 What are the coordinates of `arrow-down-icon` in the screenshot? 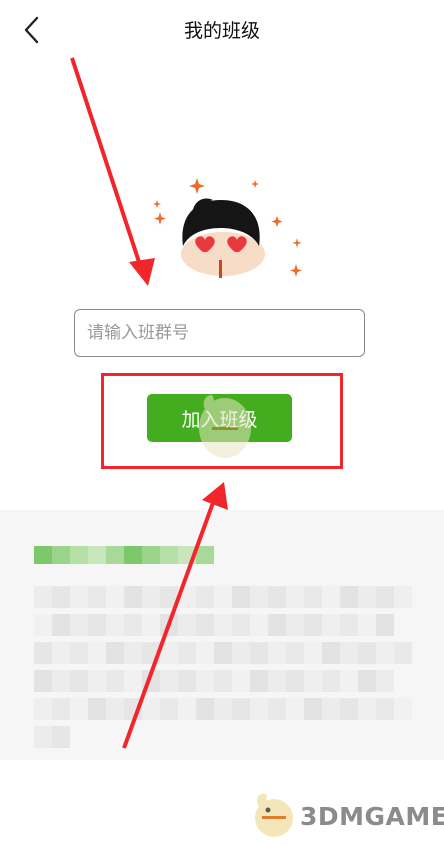 It's located at (112, 171).